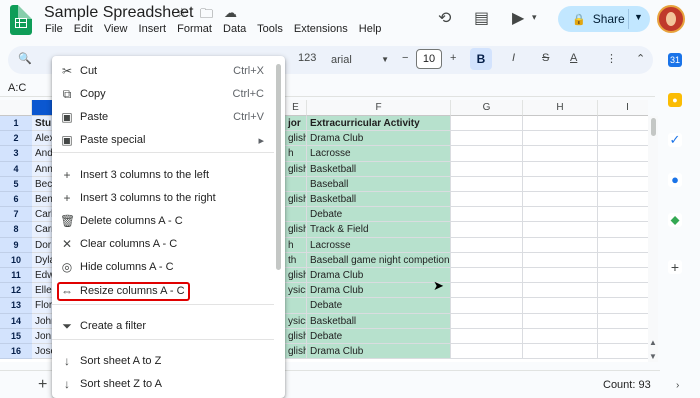 This screenshot has height=398, width=700. Describe the element at coordinates (296, 260) in the screenshot. I see `cell-e: th` at that location.